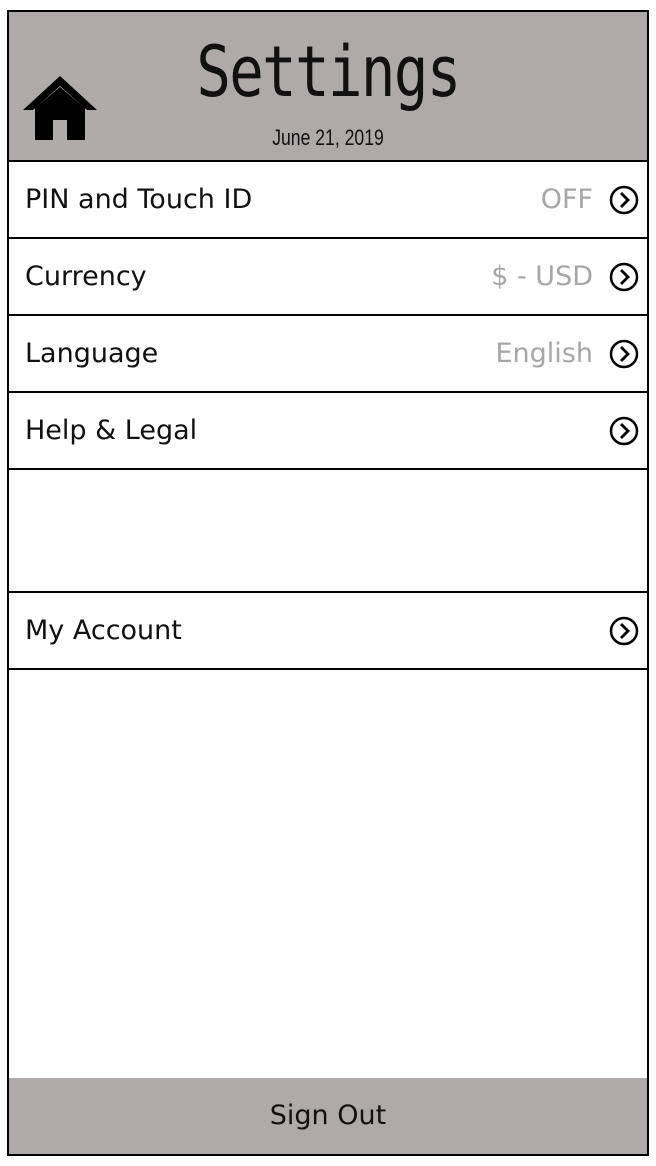 The width and height of the screenshot is (656, 1166). Describe the element at coordinates (328, 631) in the screenshot. I see `settings-row-my-account: My Account` at that location.